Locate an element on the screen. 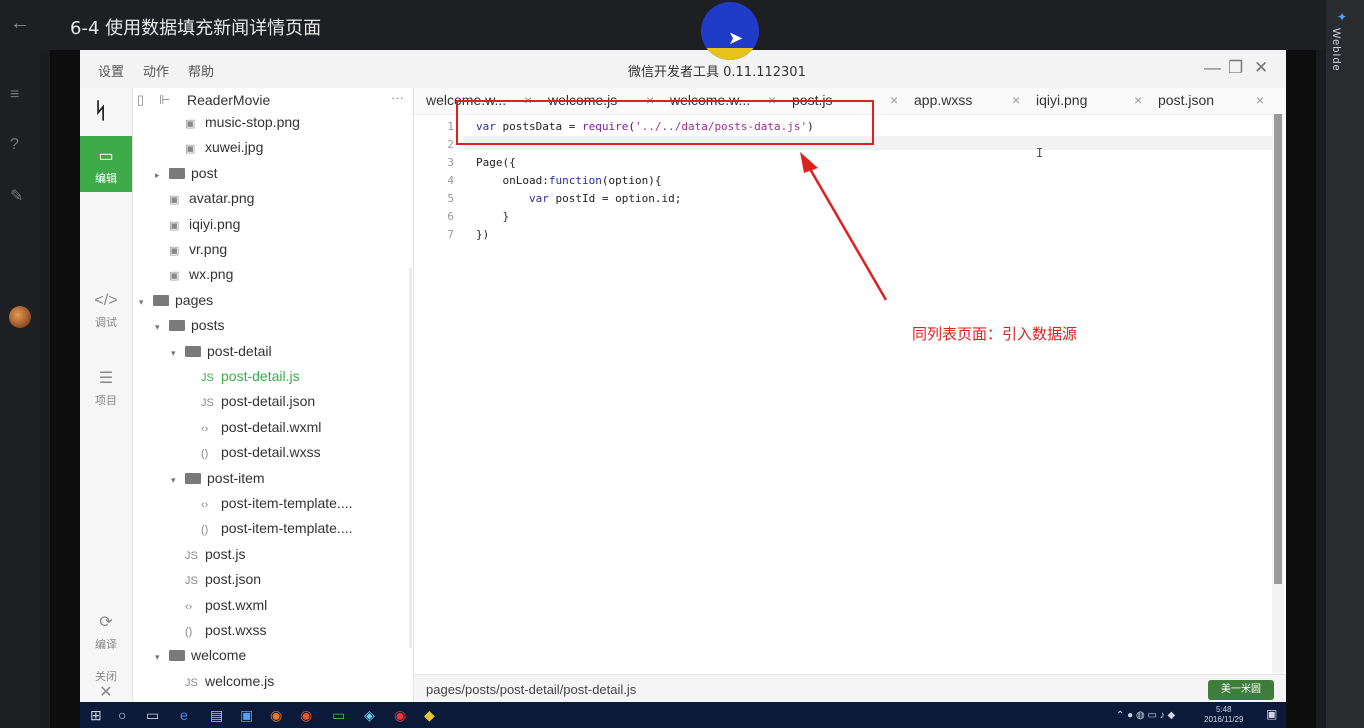 This screenshot has width=1364, height=728. menu-settings: 设置 is located at coordinates (111, 70).